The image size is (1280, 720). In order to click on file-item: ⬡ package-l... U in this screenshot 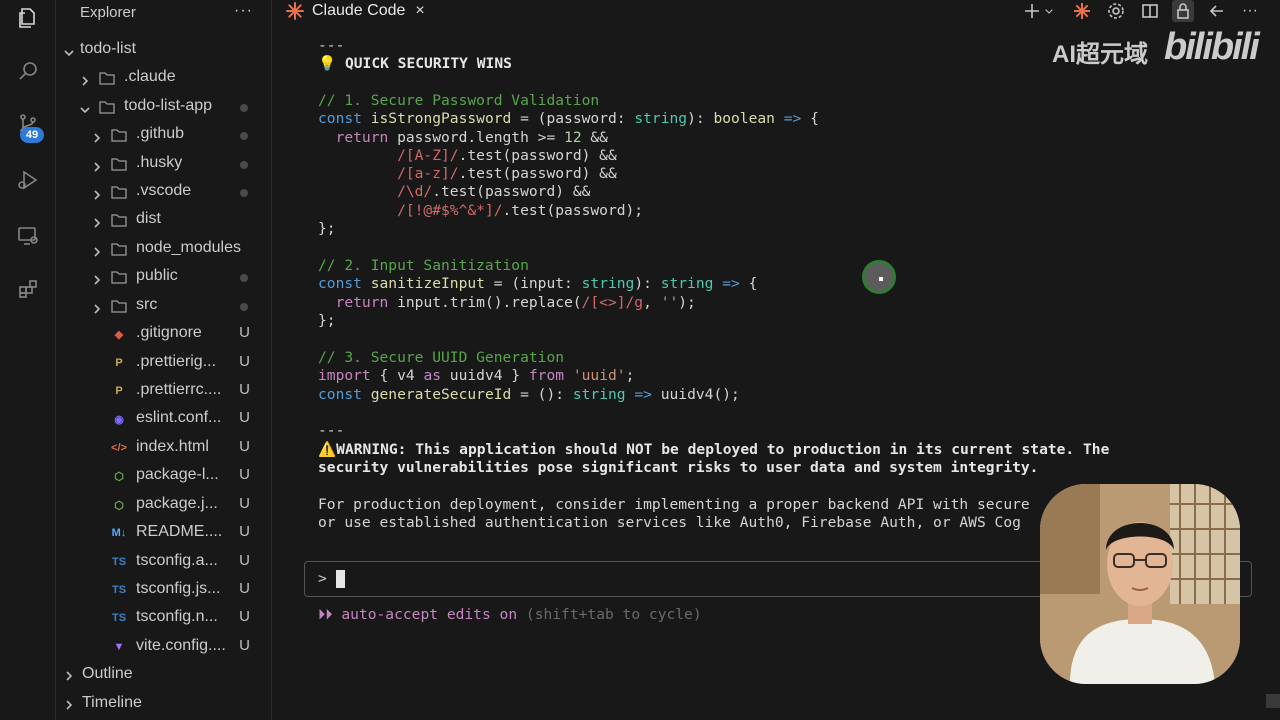, I will do `click(164, 476)`.